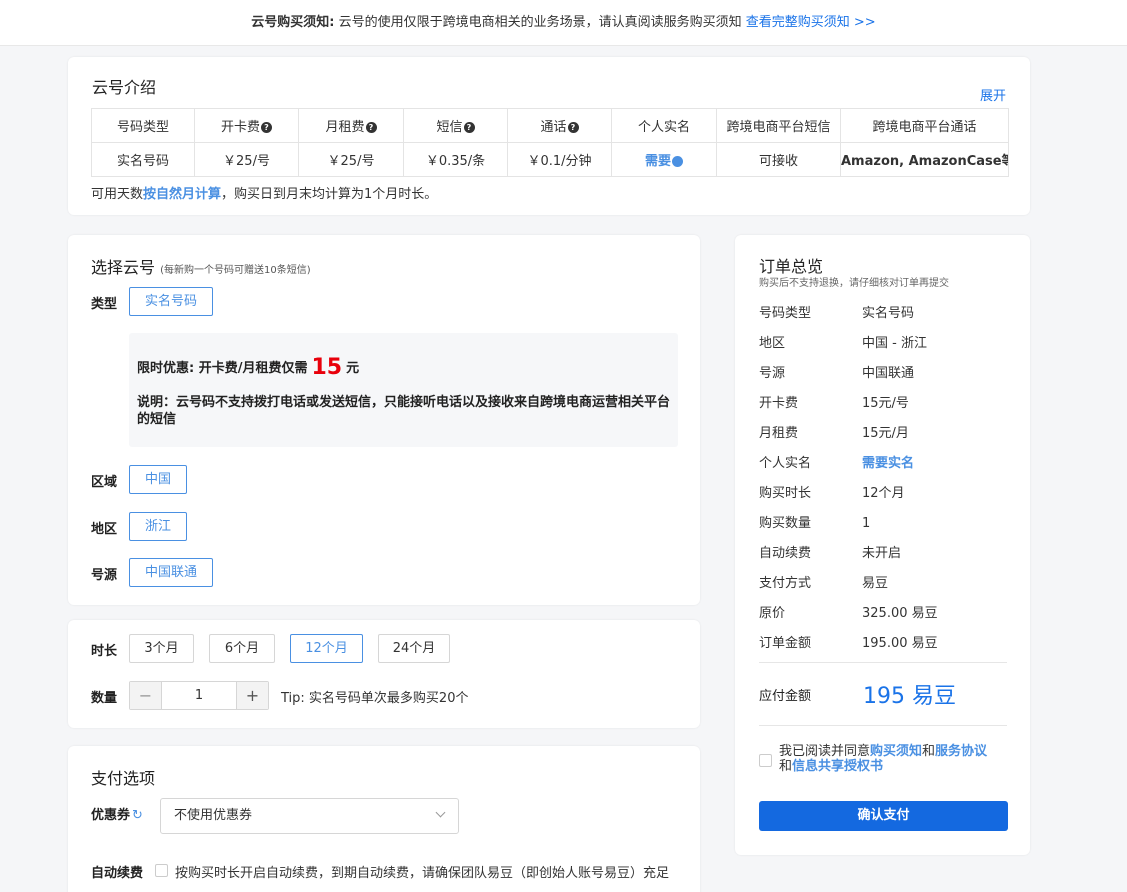  I want to click on header-cell: 号码类型, so click(143, 125).